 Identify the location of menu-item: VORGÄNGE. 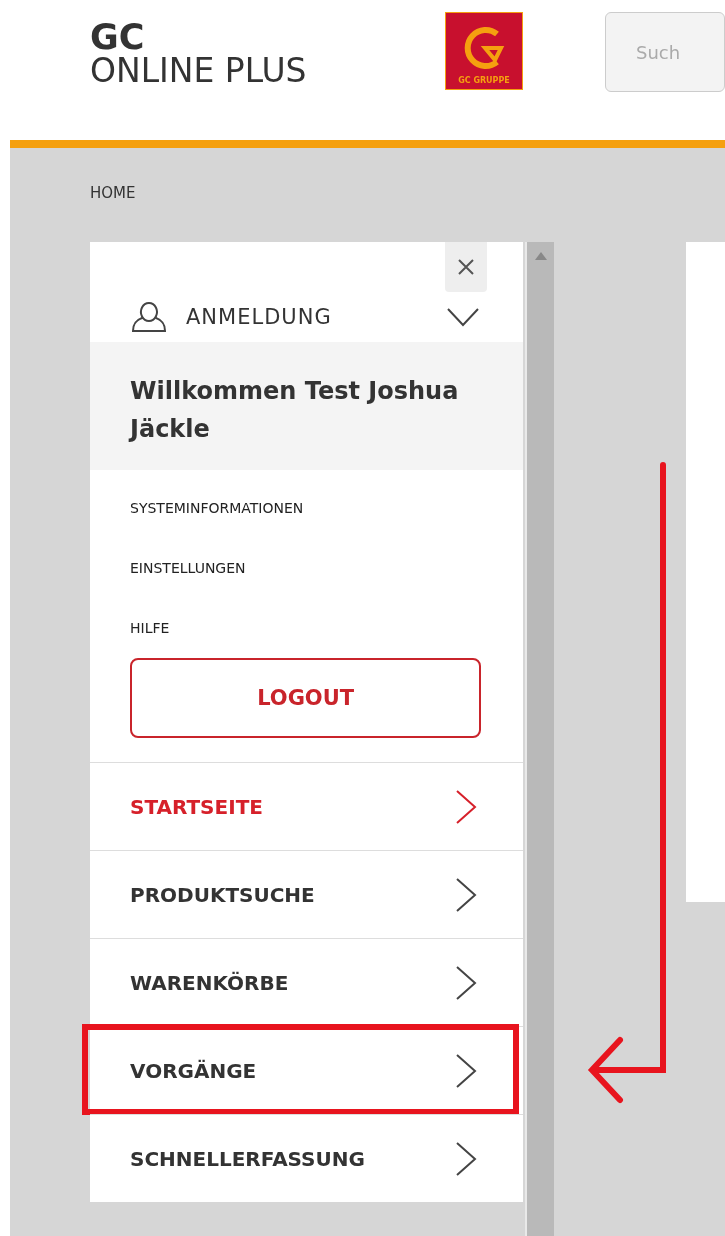
(307, 1070).